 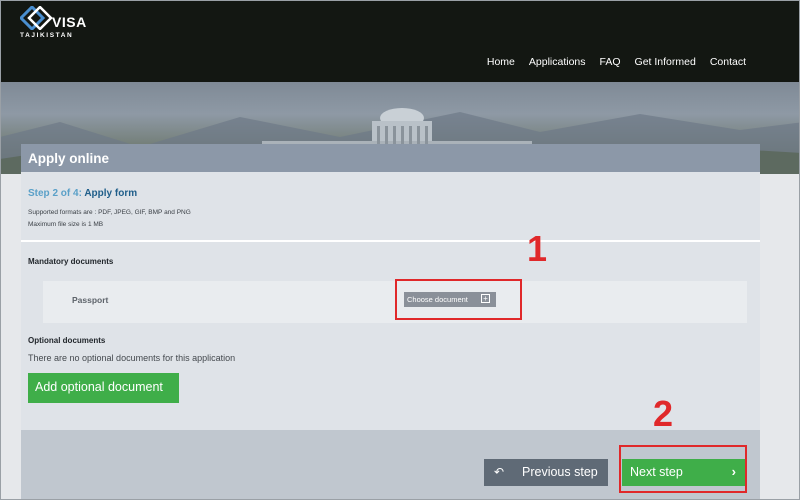 I want to click on nav-home: Home, so click(x=501, y=62).